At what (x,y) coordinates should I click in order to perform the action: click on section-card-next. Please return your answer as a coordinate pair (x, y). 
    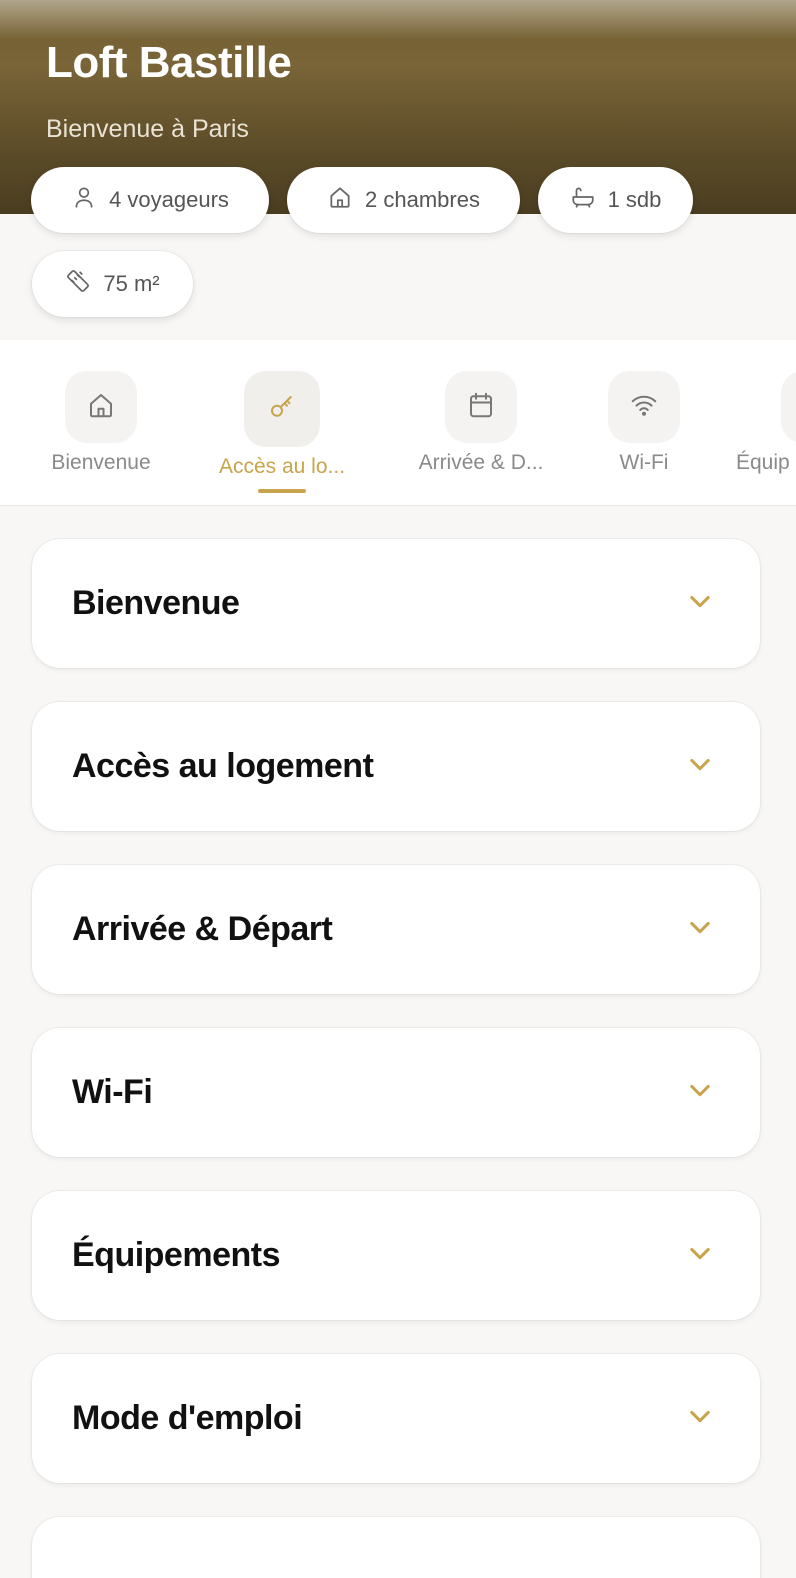
    Looking at the image, I should click on (396, 1547).